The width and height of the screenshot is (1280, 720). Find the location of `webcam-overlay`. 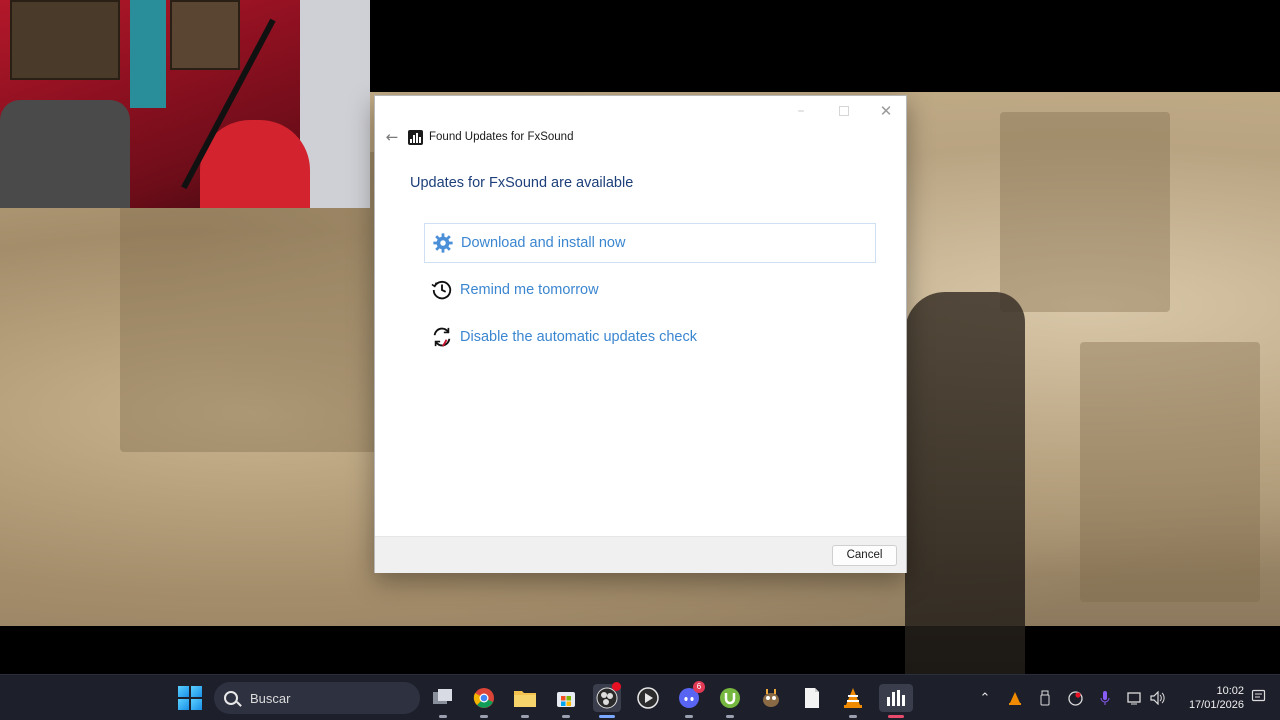

webcam-overlay is located at coordinates (185, 104).